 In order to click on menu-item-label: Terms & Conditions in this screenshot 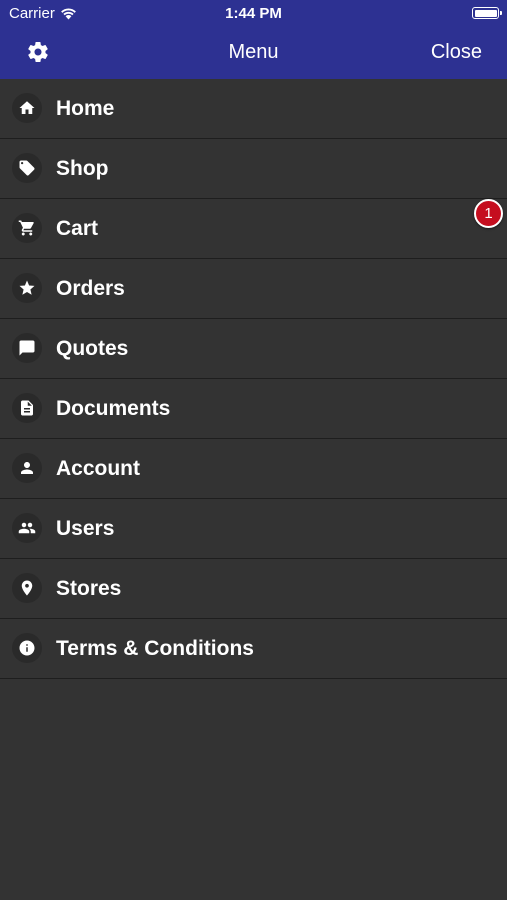, I will do `click(155, 648)`.